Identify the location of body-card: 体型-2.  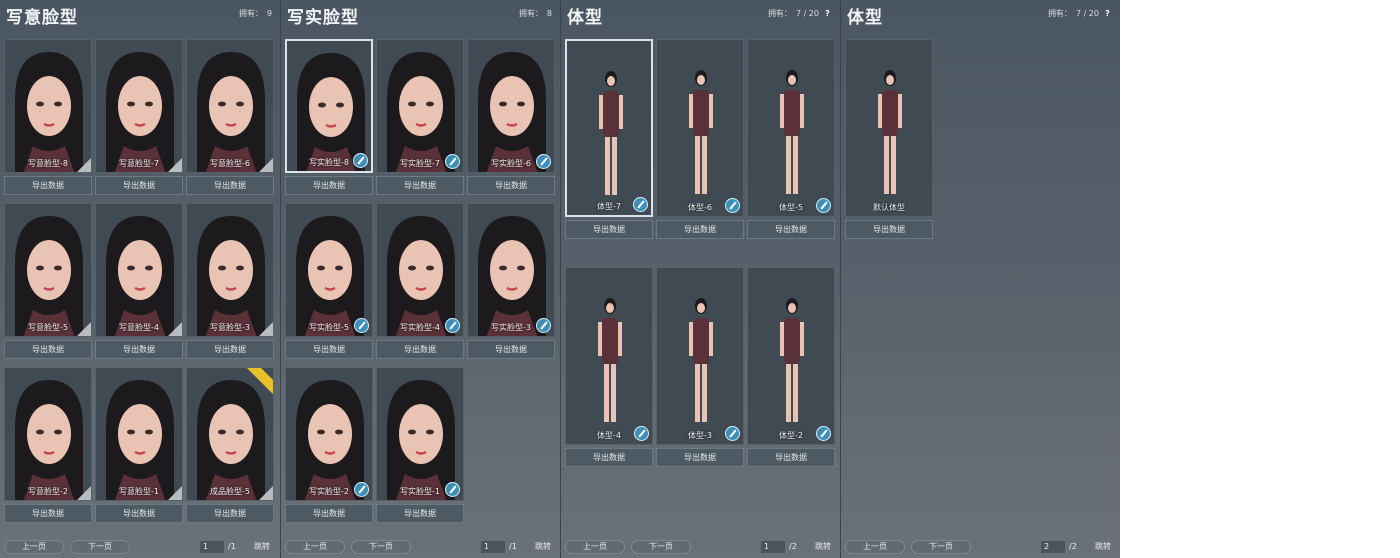
(791, 356).